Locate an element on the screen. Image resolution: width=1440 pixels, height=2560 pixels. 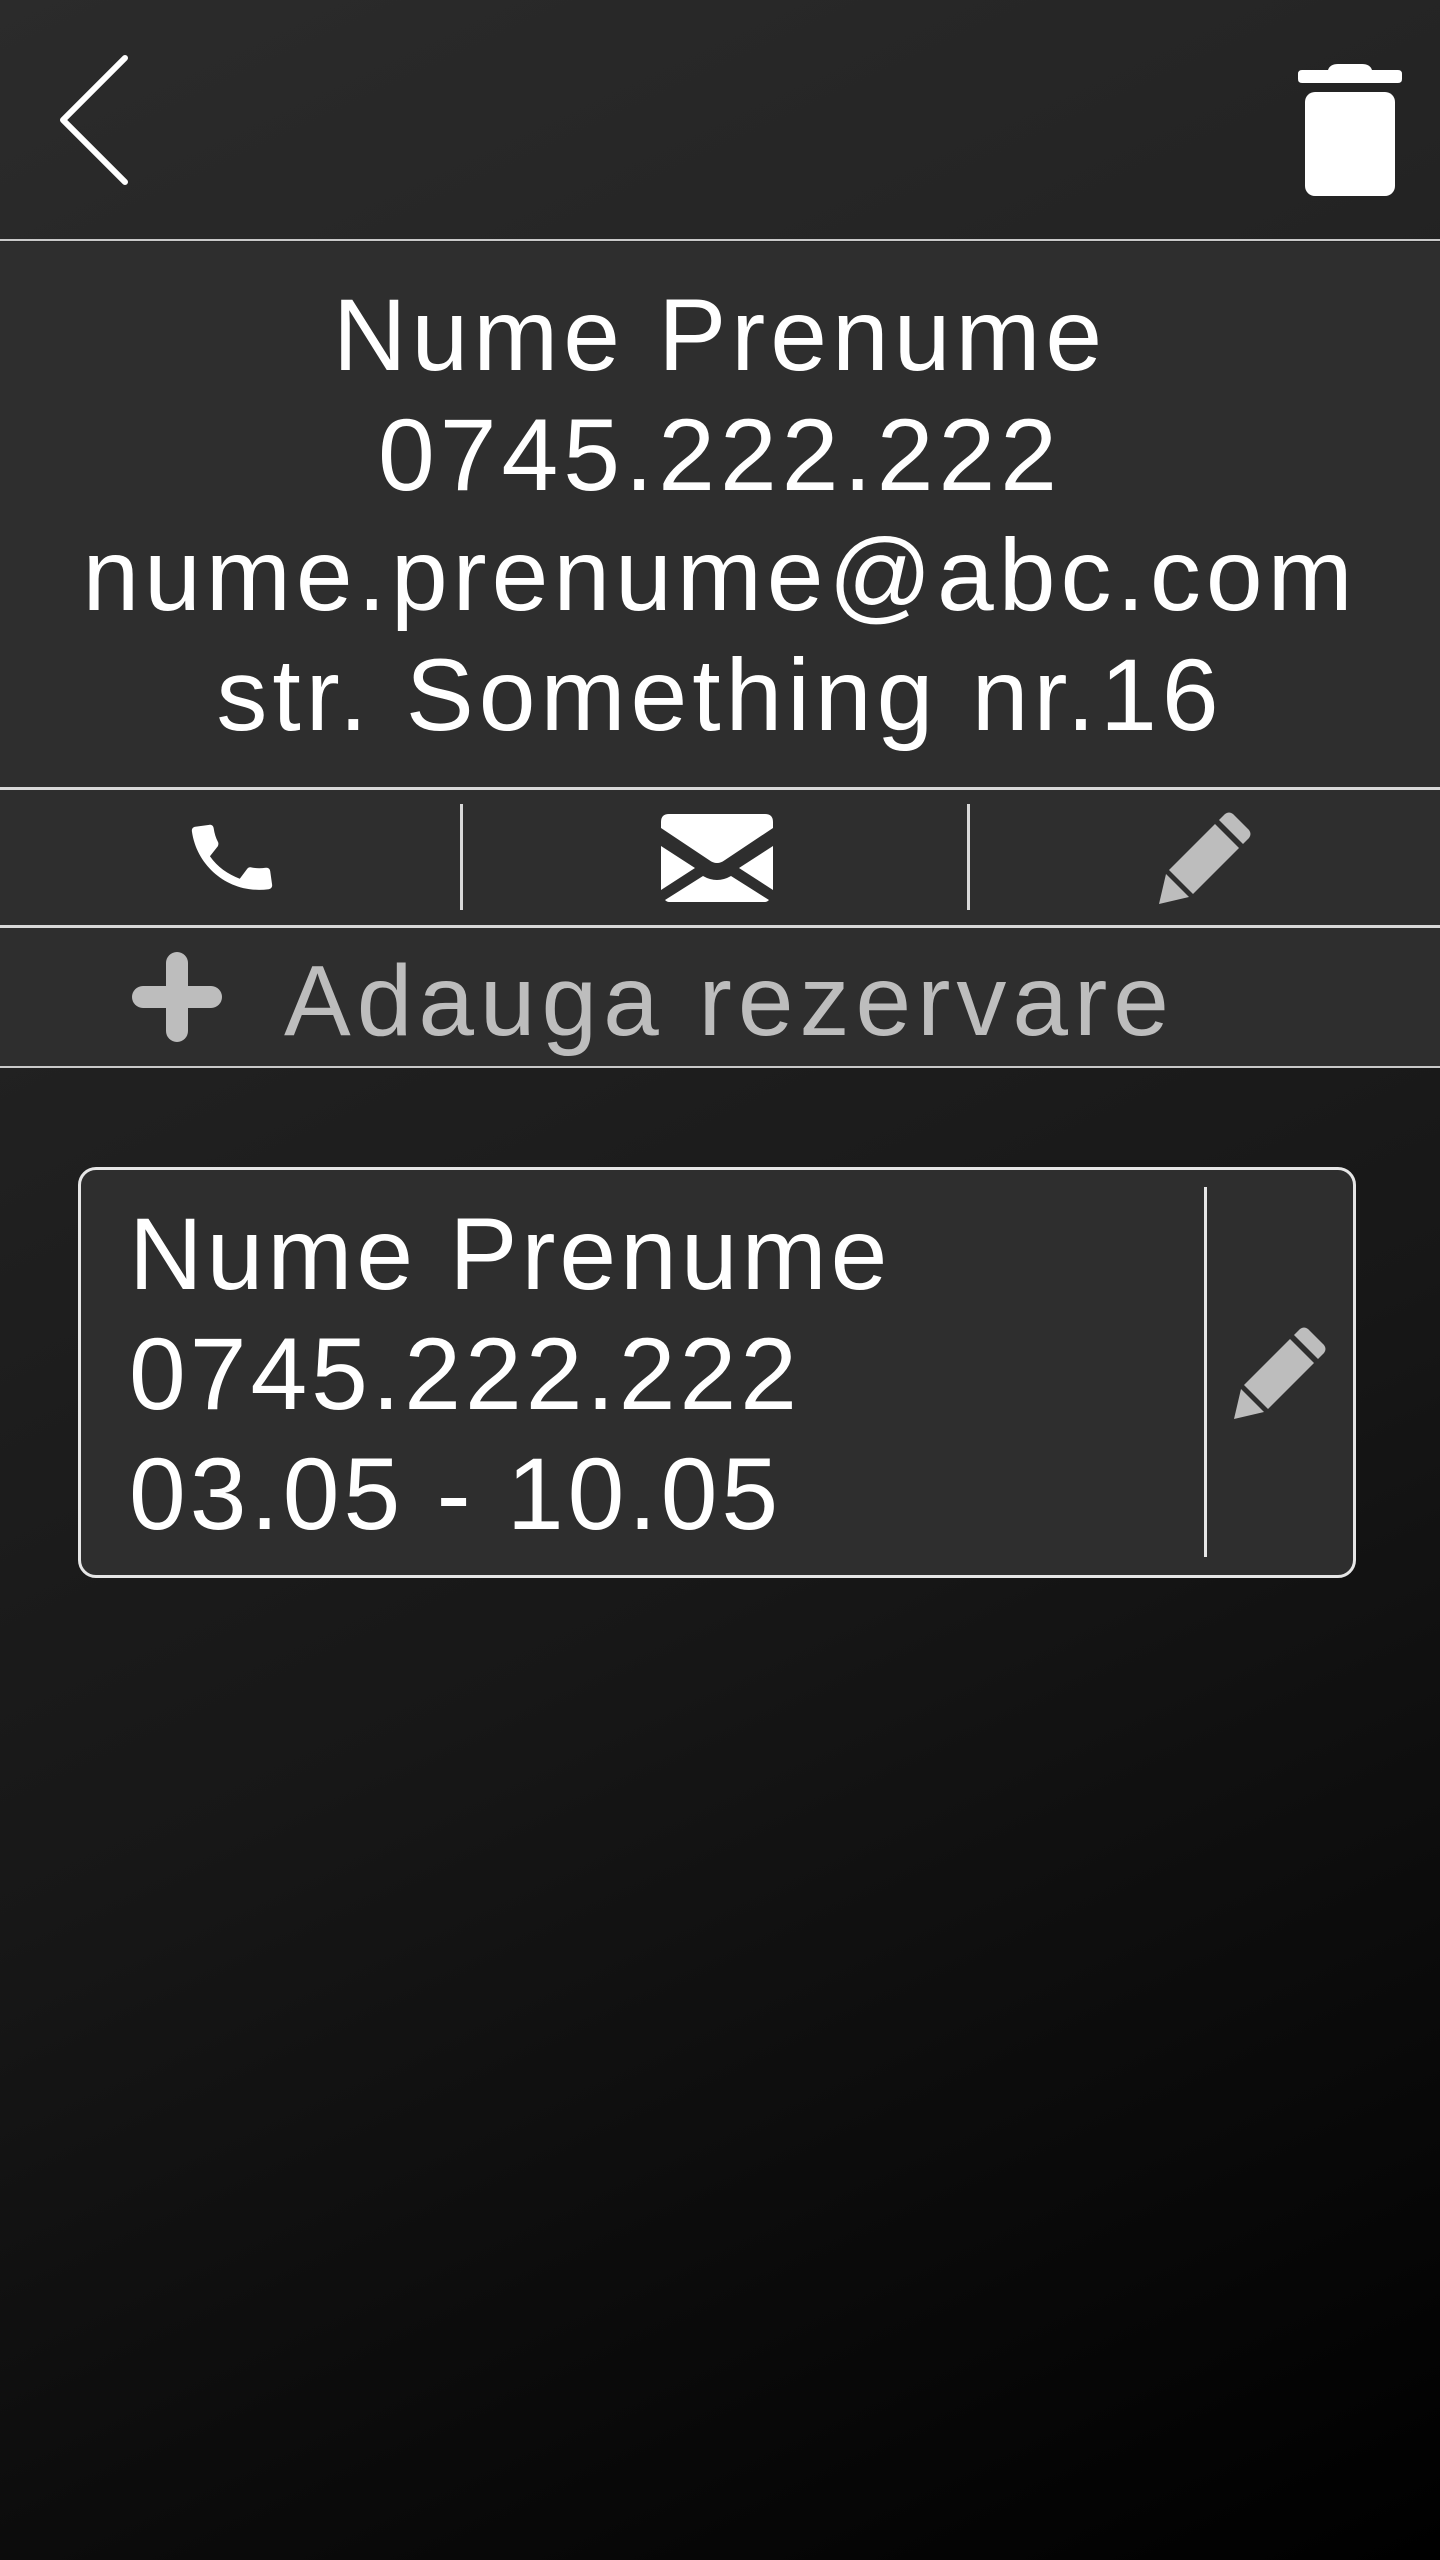
contact-address: str. Something nr.16 is located at coordinates (720, 694).